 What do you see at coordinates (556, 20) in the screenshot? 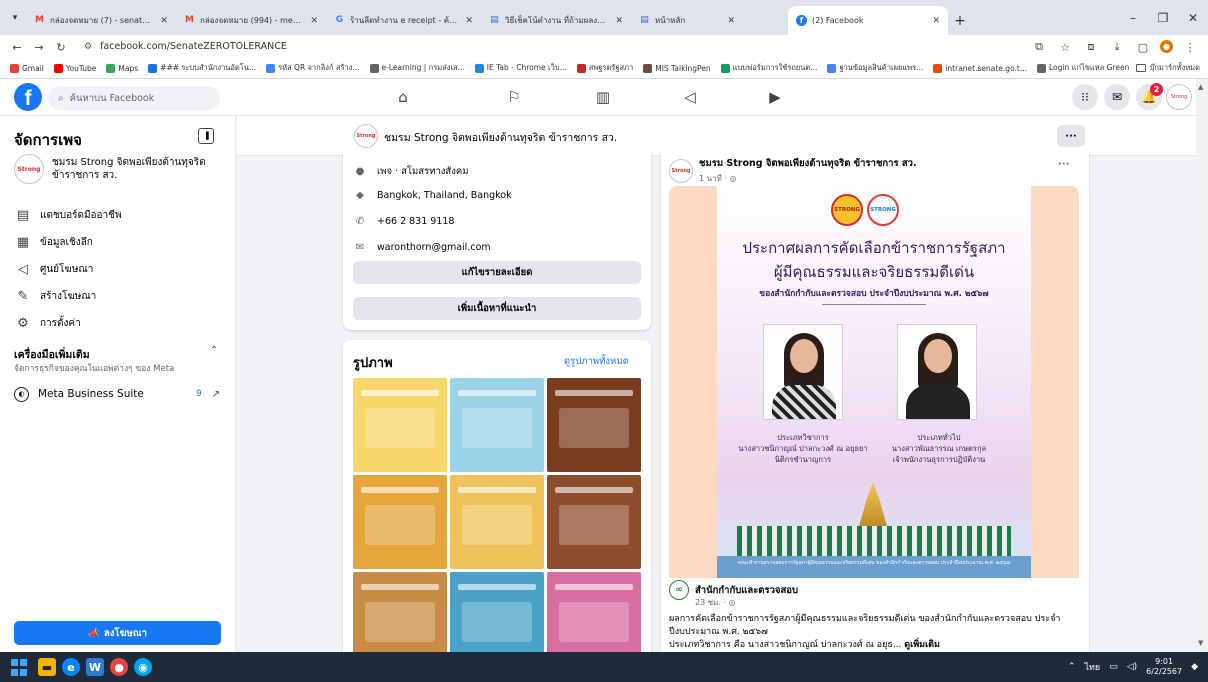
I see `browser-tab: ▤ วิธีเช็คโน้ตำงาน ที่ถ้ามผลงานผู้เรียน ✕` at bounding box center [556, 20].